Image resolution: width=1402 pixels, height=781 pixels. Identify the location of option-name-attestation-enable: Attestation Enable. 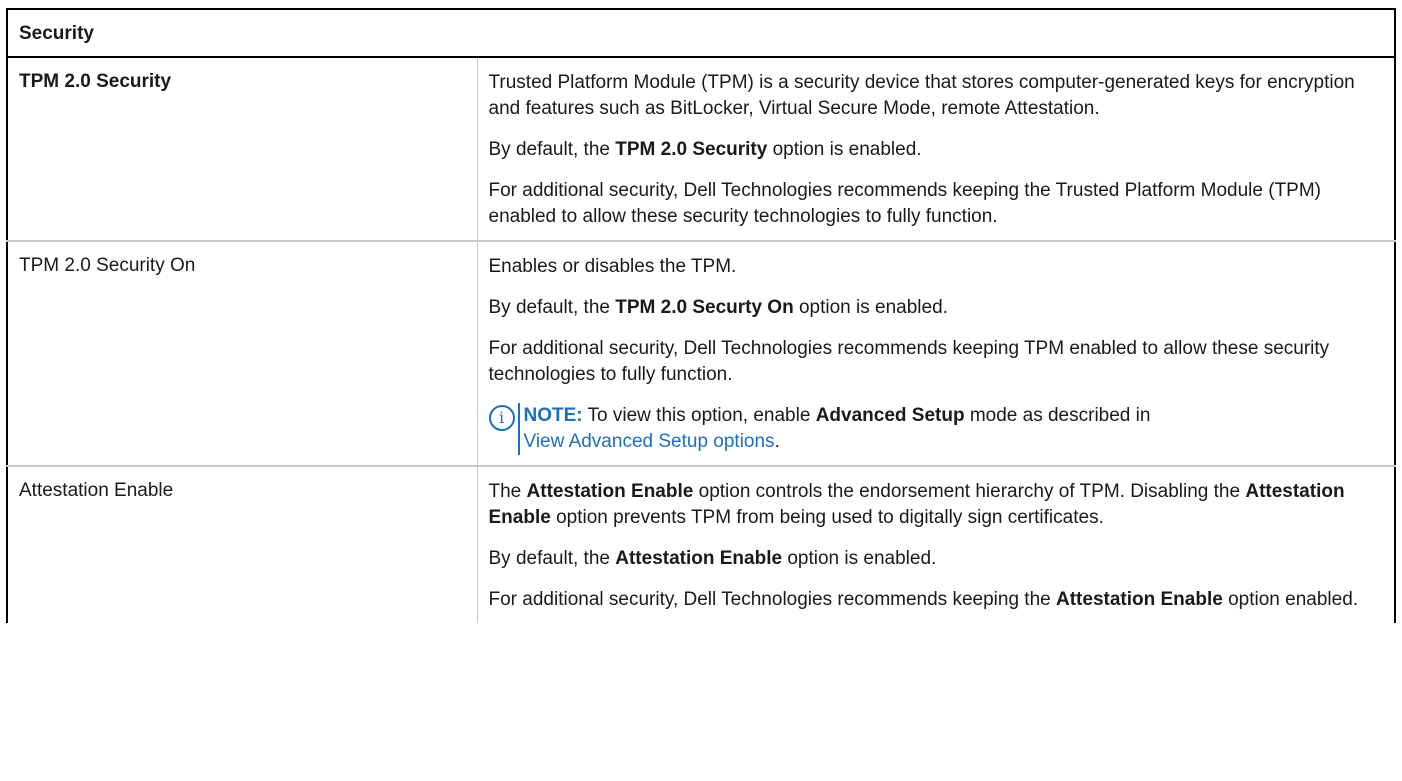
(242, 544).